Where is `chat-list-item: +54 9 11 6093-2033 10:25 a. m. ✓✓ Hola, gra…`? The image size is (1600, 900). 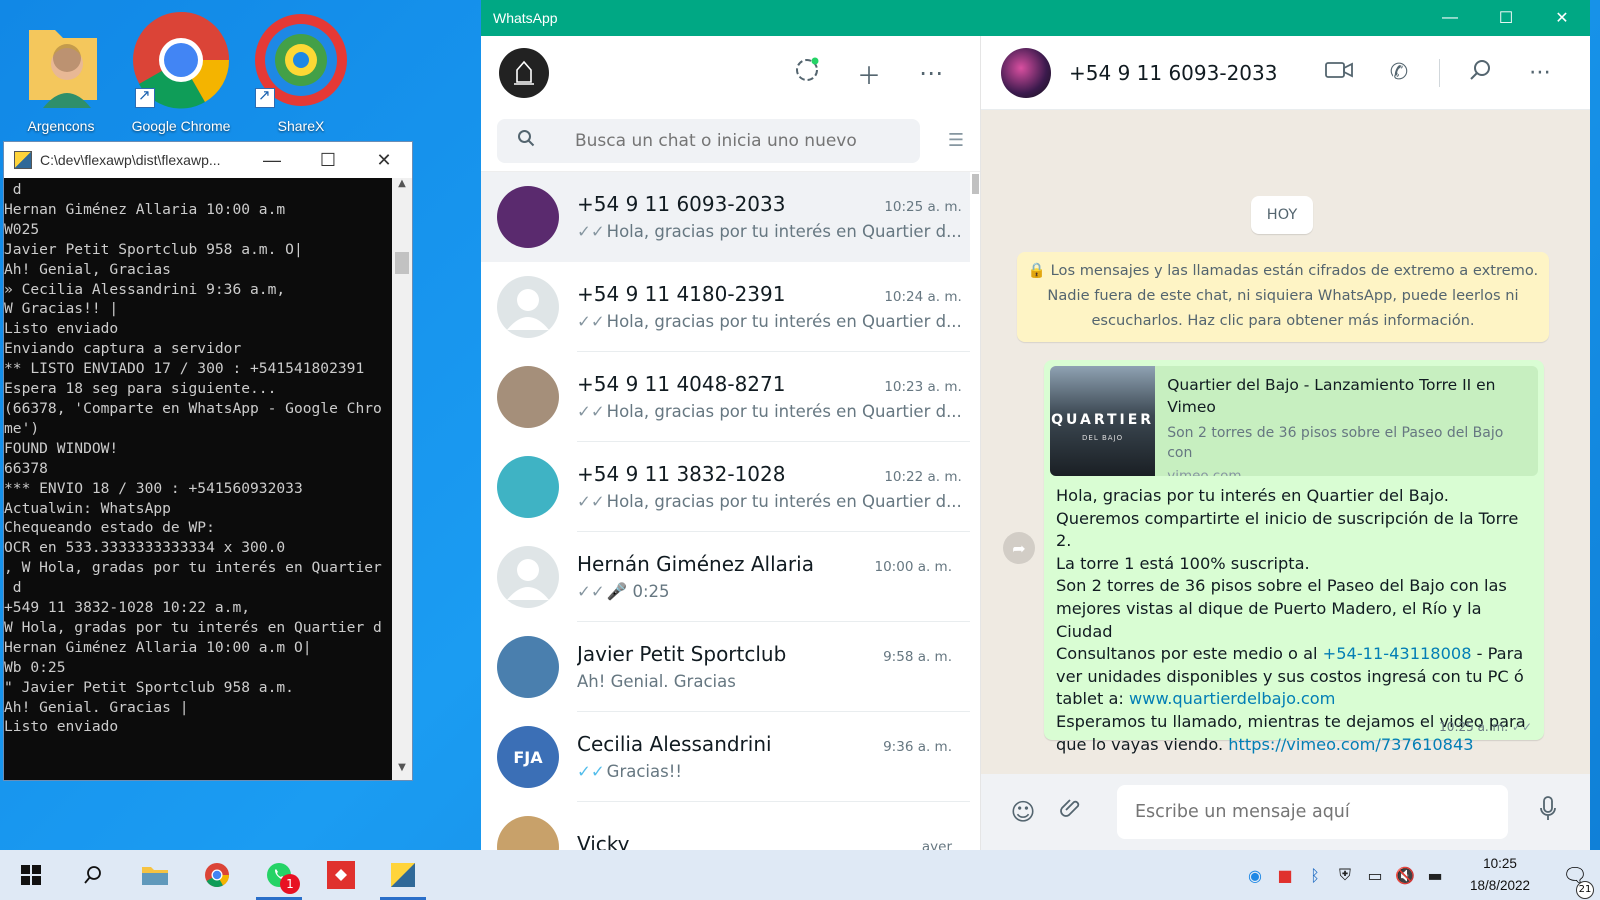 chat-list-item: +54 9 11 6093-2033 10:25 a. m. ✓✓ Hola, gra… is located at coordinates (725, 217).